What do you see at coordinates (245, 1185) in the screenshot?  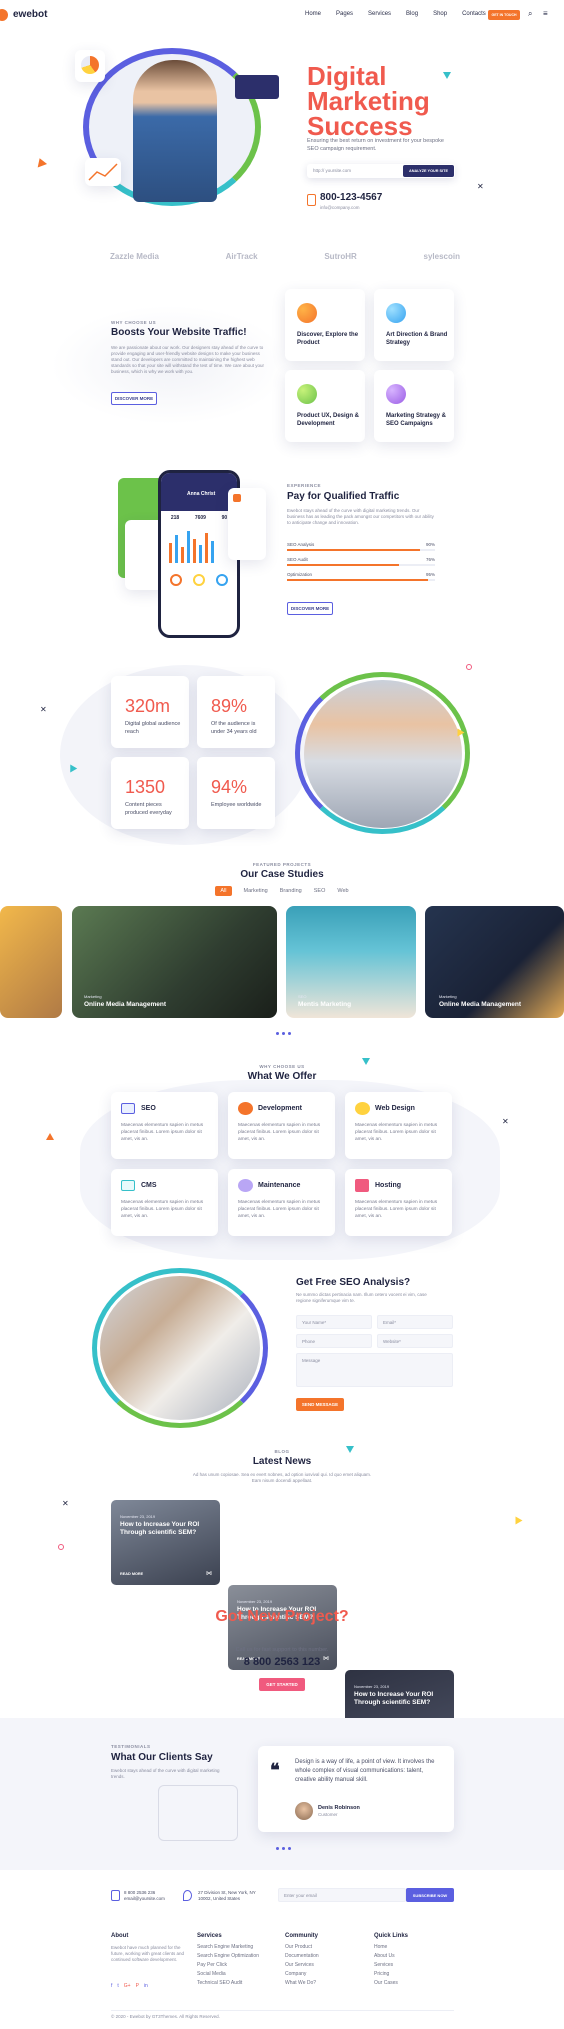 I see `maintenance-icon` at bounding box center [245, 1185].